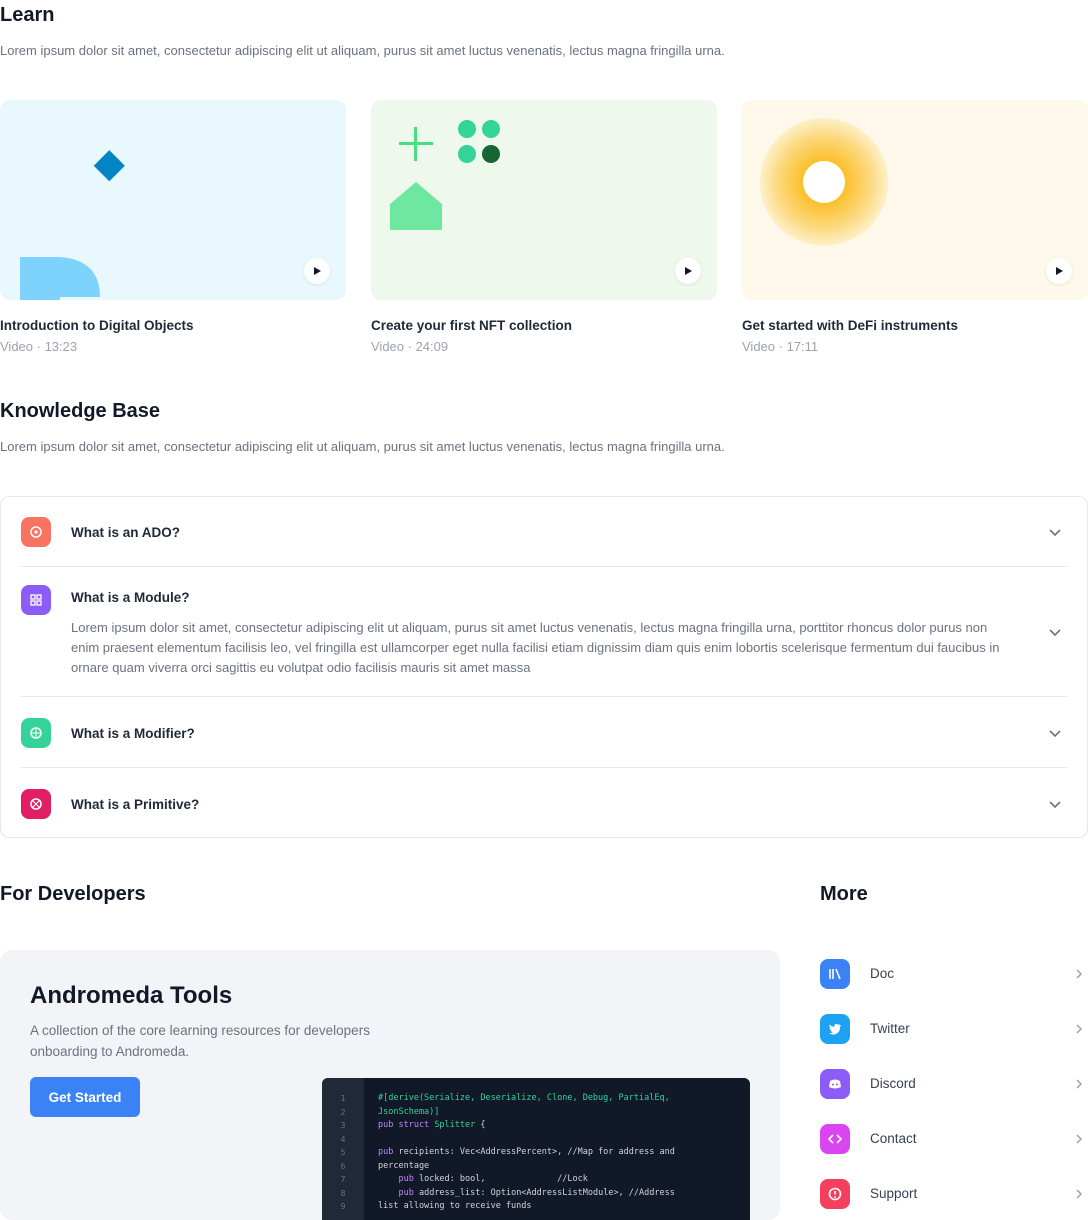 The width and height of the screenshot is (1088, 1220). What do you see at coordinates (125, 532) in the screenshot?
I see `faq-question: What is an ADO?` at bounding box center [125, 532].